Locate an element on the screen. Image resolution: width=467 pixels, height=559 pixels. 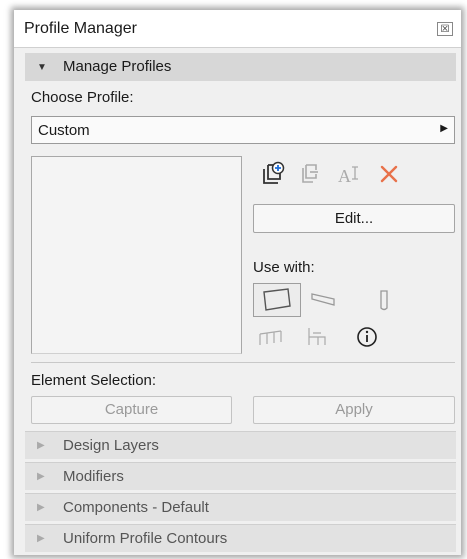
info-icon is located at coordinates (367, 337).